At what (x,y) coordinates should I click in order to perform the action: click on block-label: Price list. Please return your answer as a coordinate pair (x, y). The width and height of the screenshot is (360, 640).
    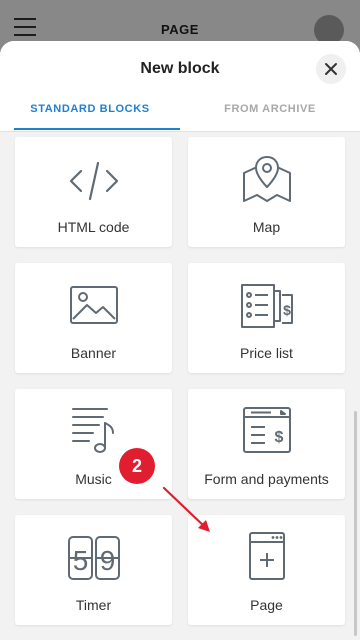
    Looking at the image, I should click on (266, 353).